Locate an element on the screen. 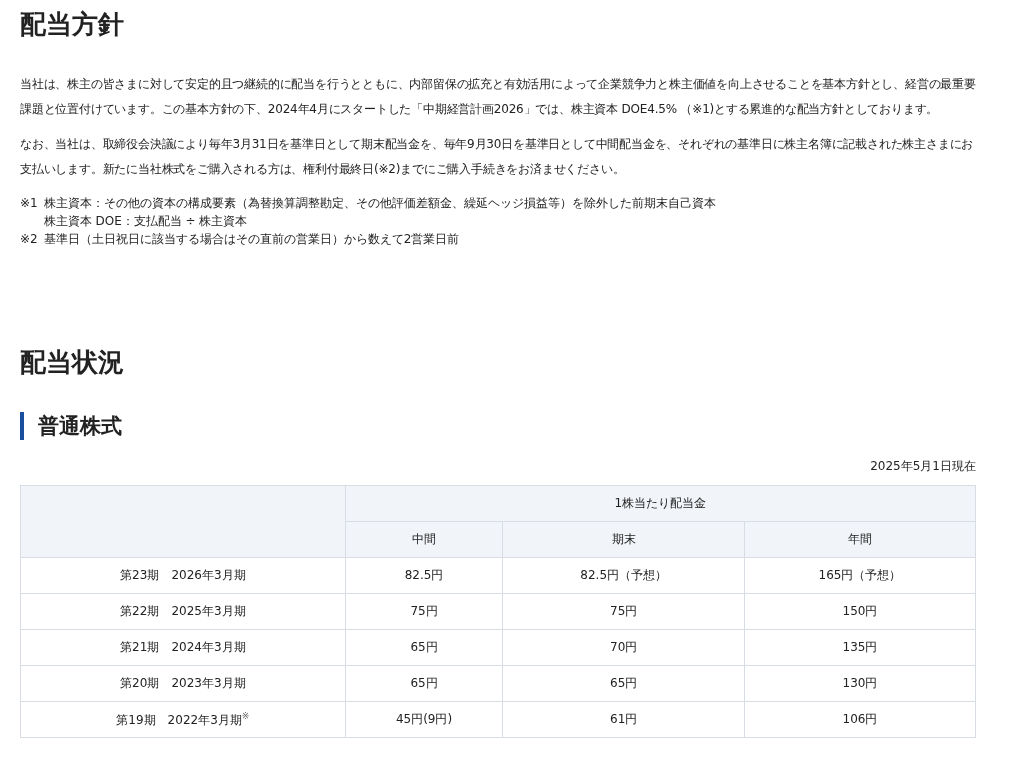  table-cell: 第20期 2023年3月期 is located at coordinates (183, 683).